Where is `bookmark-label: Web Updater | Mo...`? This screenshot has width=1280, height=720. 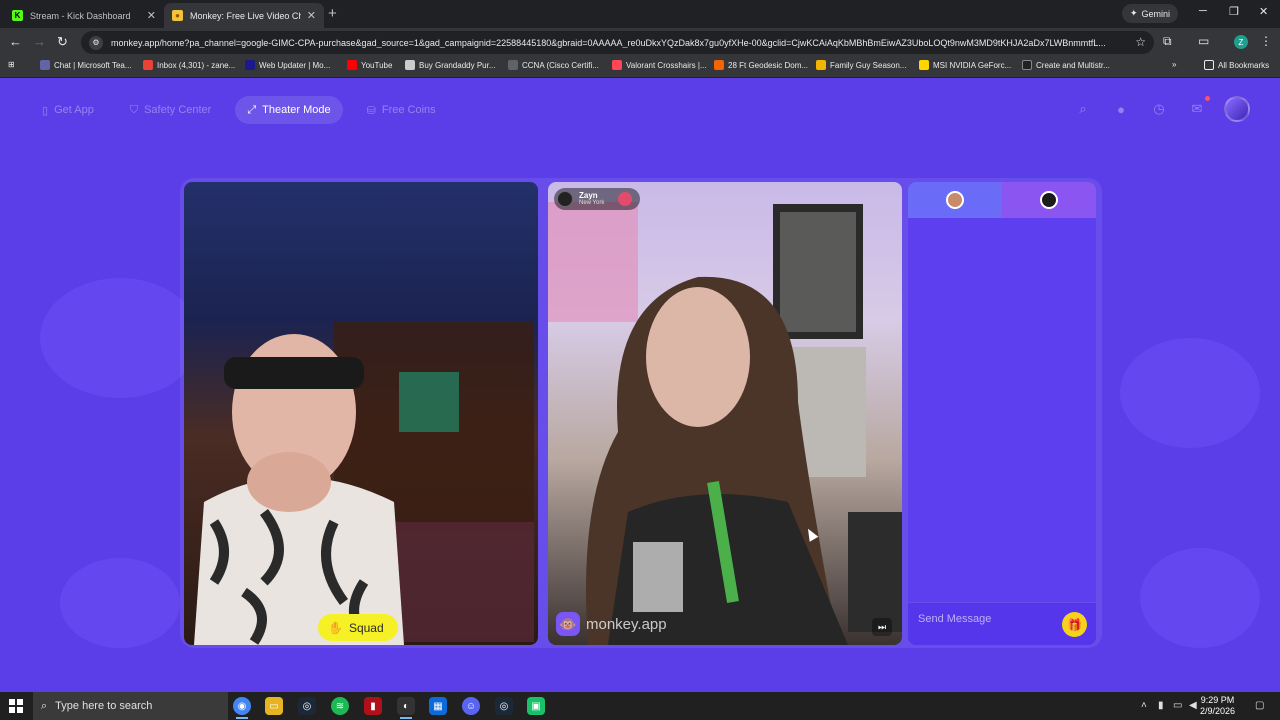
bookmark-label: Web Updater | Mo... is located at coordinates (295, 65).